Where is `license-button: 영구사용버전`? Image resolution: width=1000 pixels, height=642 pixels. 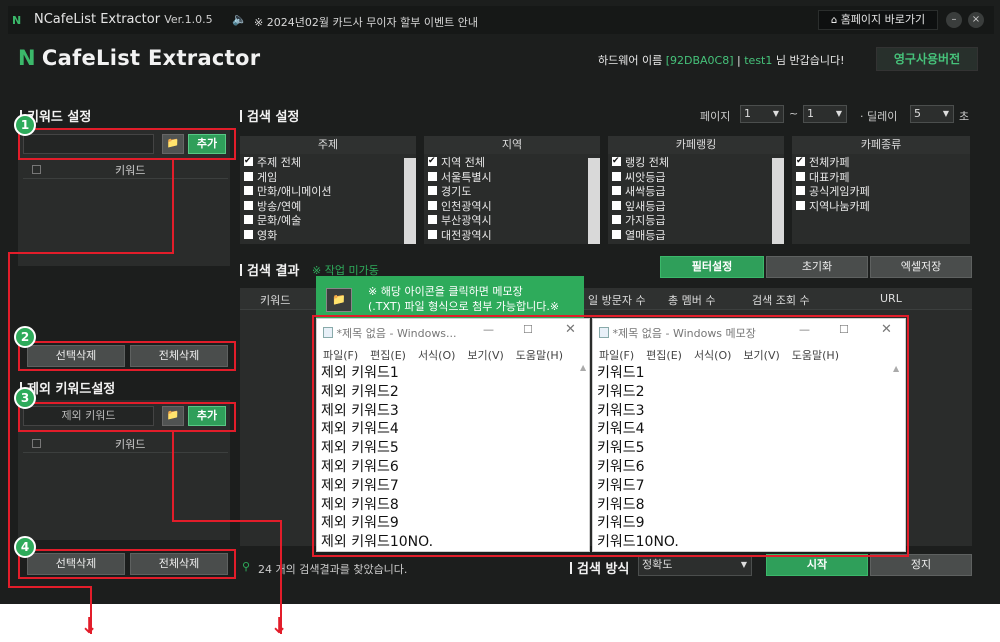
license-button: 영구사용버전 is located at coordinates (927, 59).